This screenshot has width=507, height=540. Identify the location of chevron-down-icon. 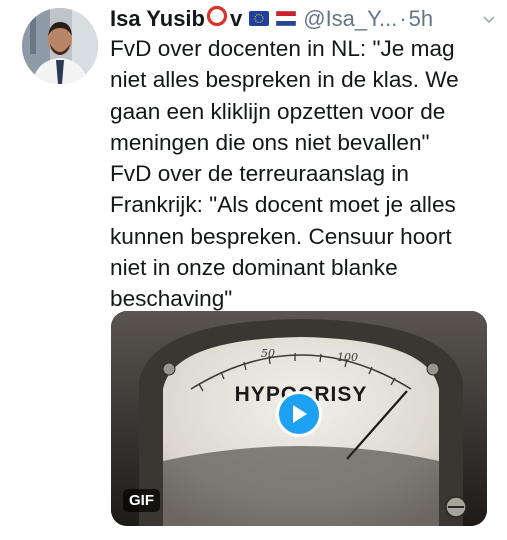
(489, 19).